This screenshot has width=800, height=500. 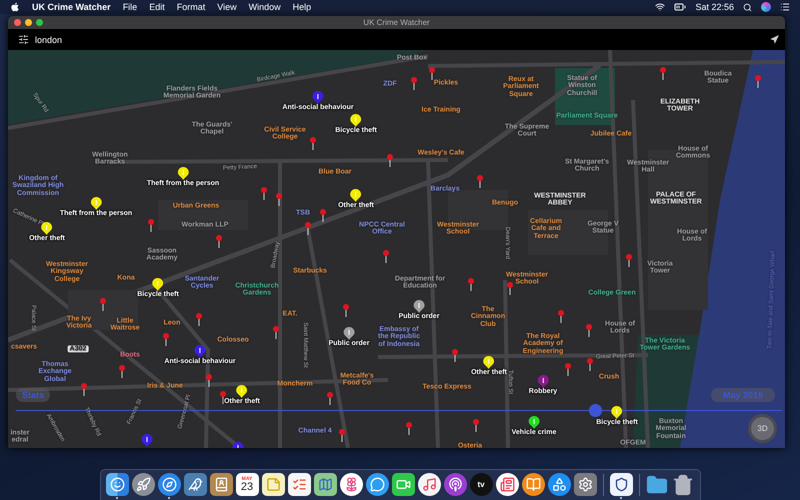 What do you see at coordinates (39, 22) in the screenshot?
I see `zoom-button` at bounding box center [39, 22].